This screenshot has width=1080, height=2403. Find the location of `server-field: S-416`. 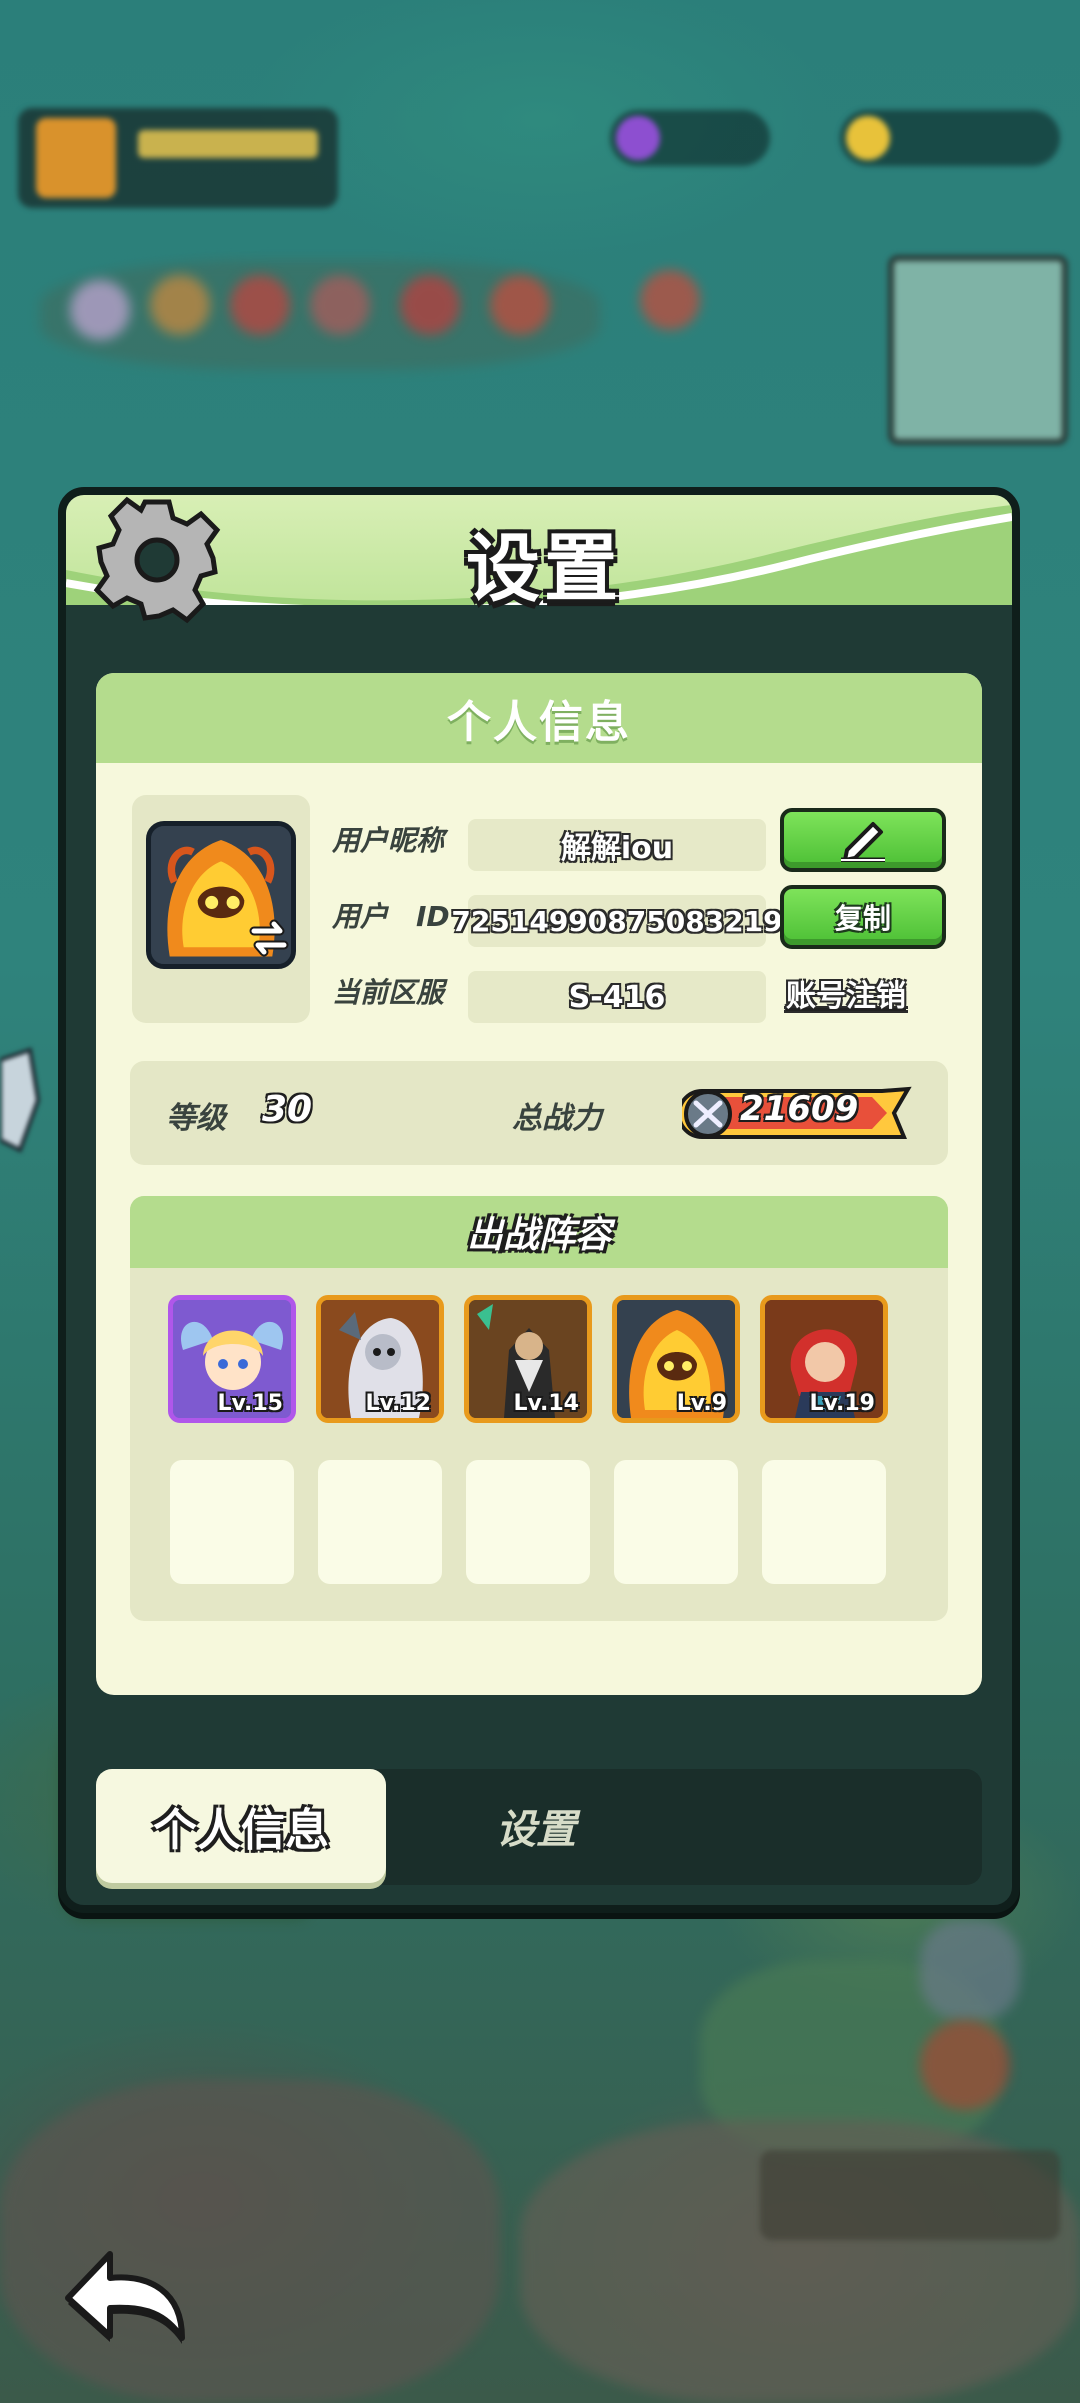

server-field: S-416 is located at coordinates (617, 997).